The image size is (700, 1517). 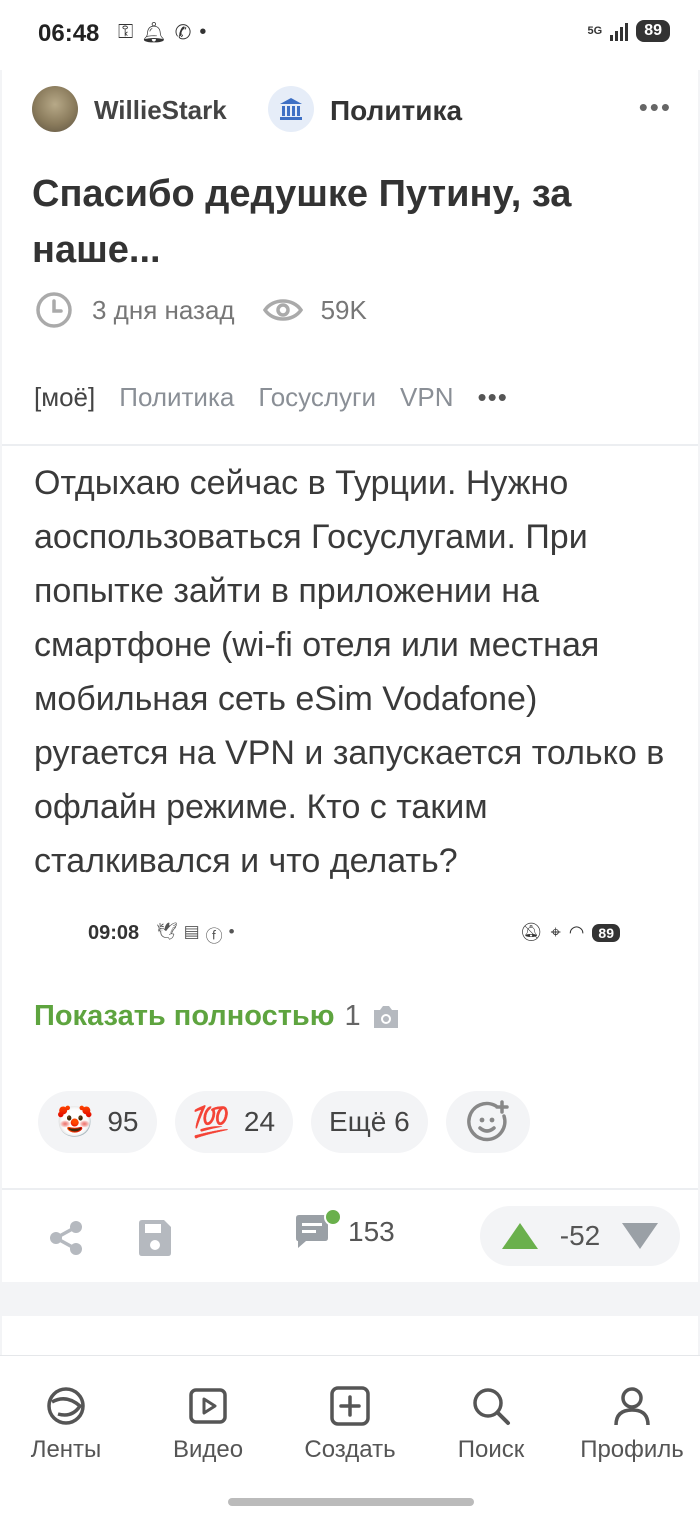 What do you see at coordinates (64, 397) in the screenshot?
I see `tag-item: [моё]` at bounding box center [64, 397].